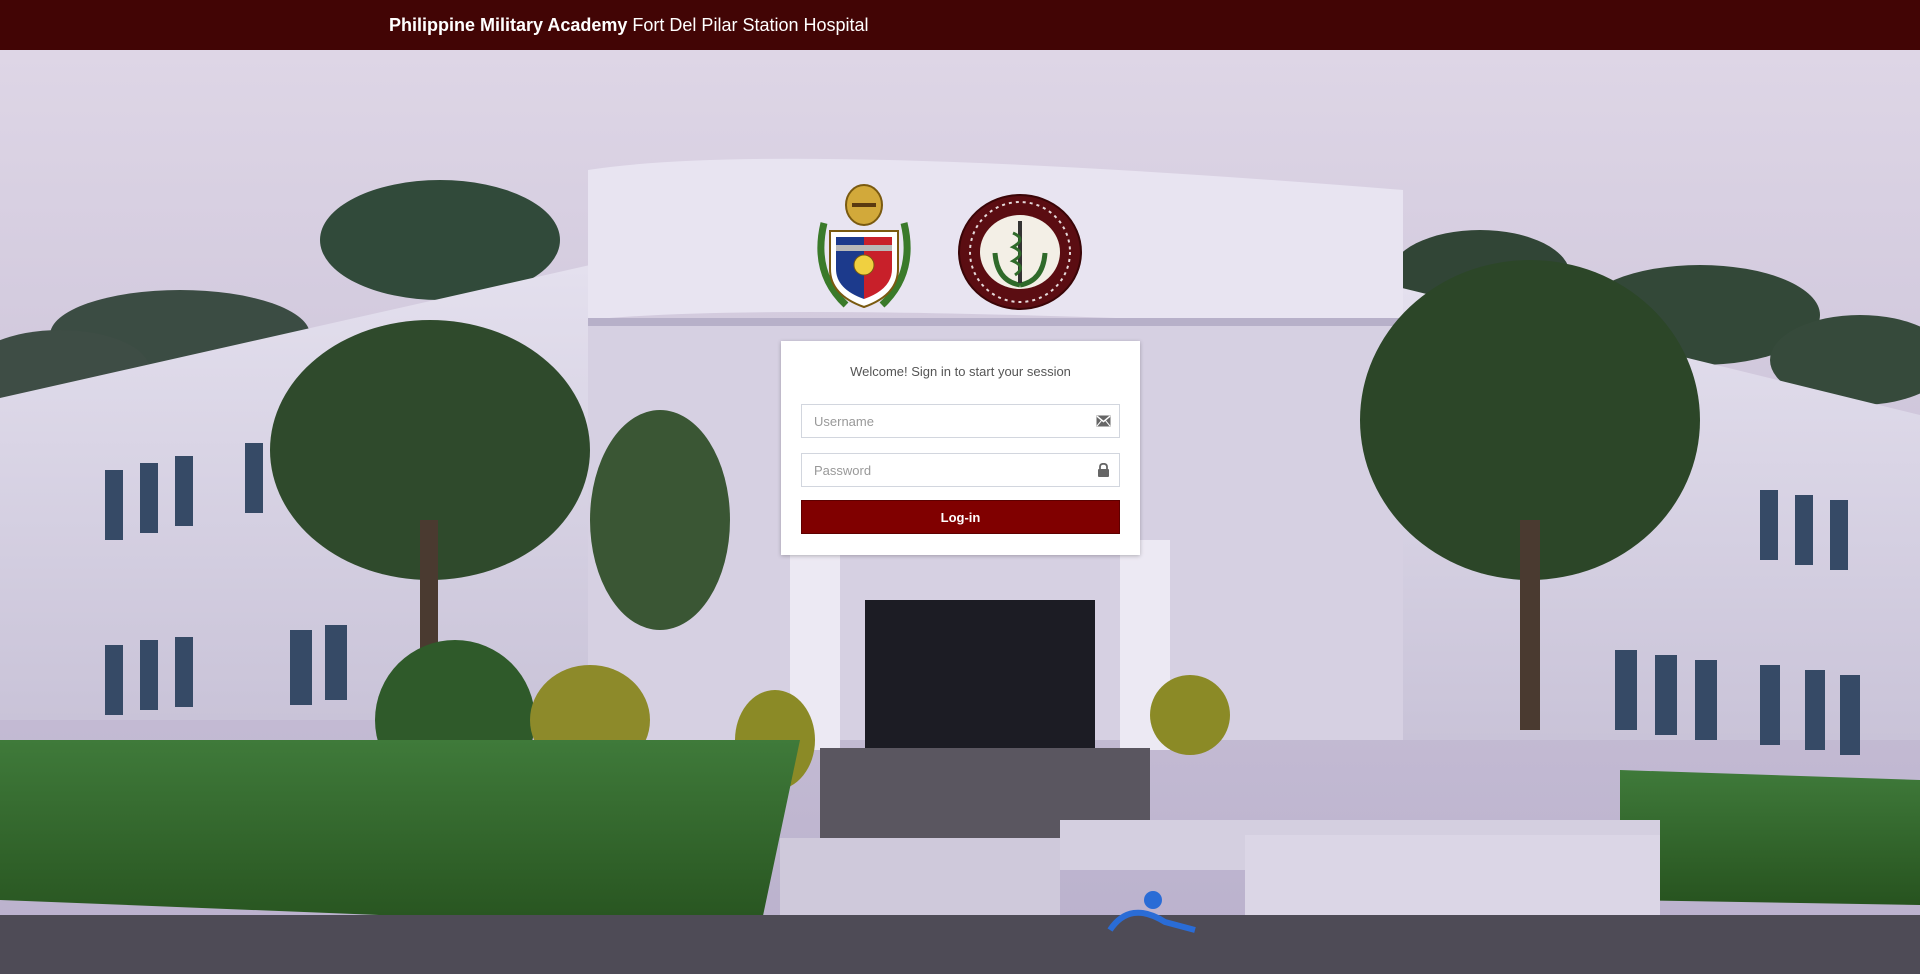  What do you see at coordinates (960, 371) in the screenshot?
I see `login-box-message: Welcome! Sign in to start your session` at bounding box center [960, 371].